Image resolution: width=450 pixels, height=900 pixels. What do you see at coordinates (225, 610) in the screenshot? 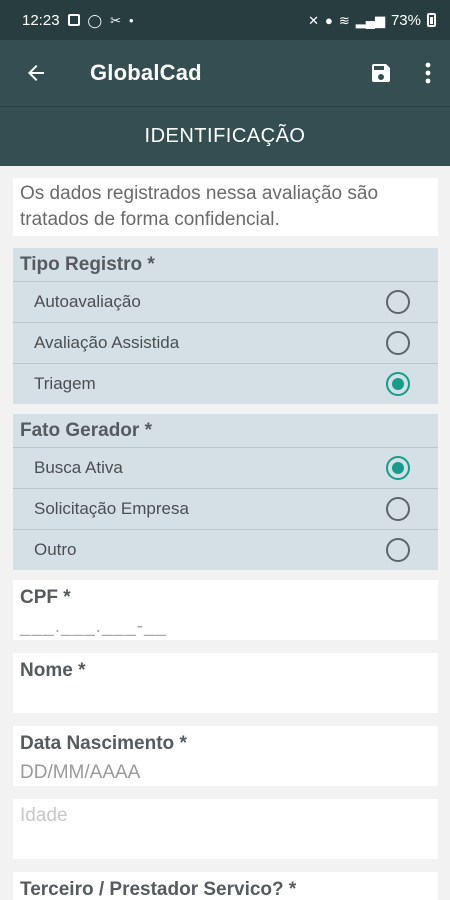
I see `cpf-field: CPF * ___.___.___-__` at bounding box center [225, 610].